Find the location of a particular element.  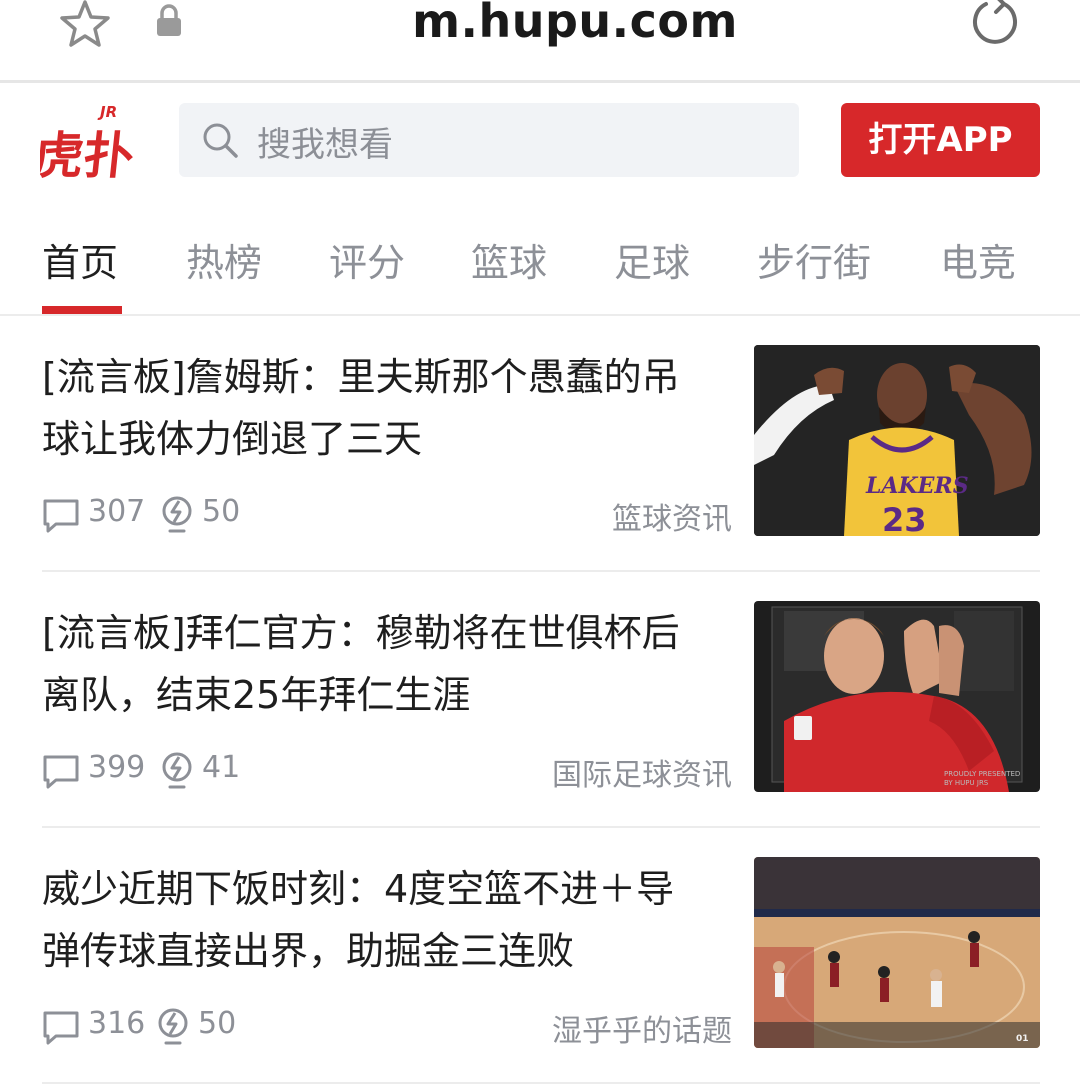

svg-text: JR is located at coordinates (107, 112).